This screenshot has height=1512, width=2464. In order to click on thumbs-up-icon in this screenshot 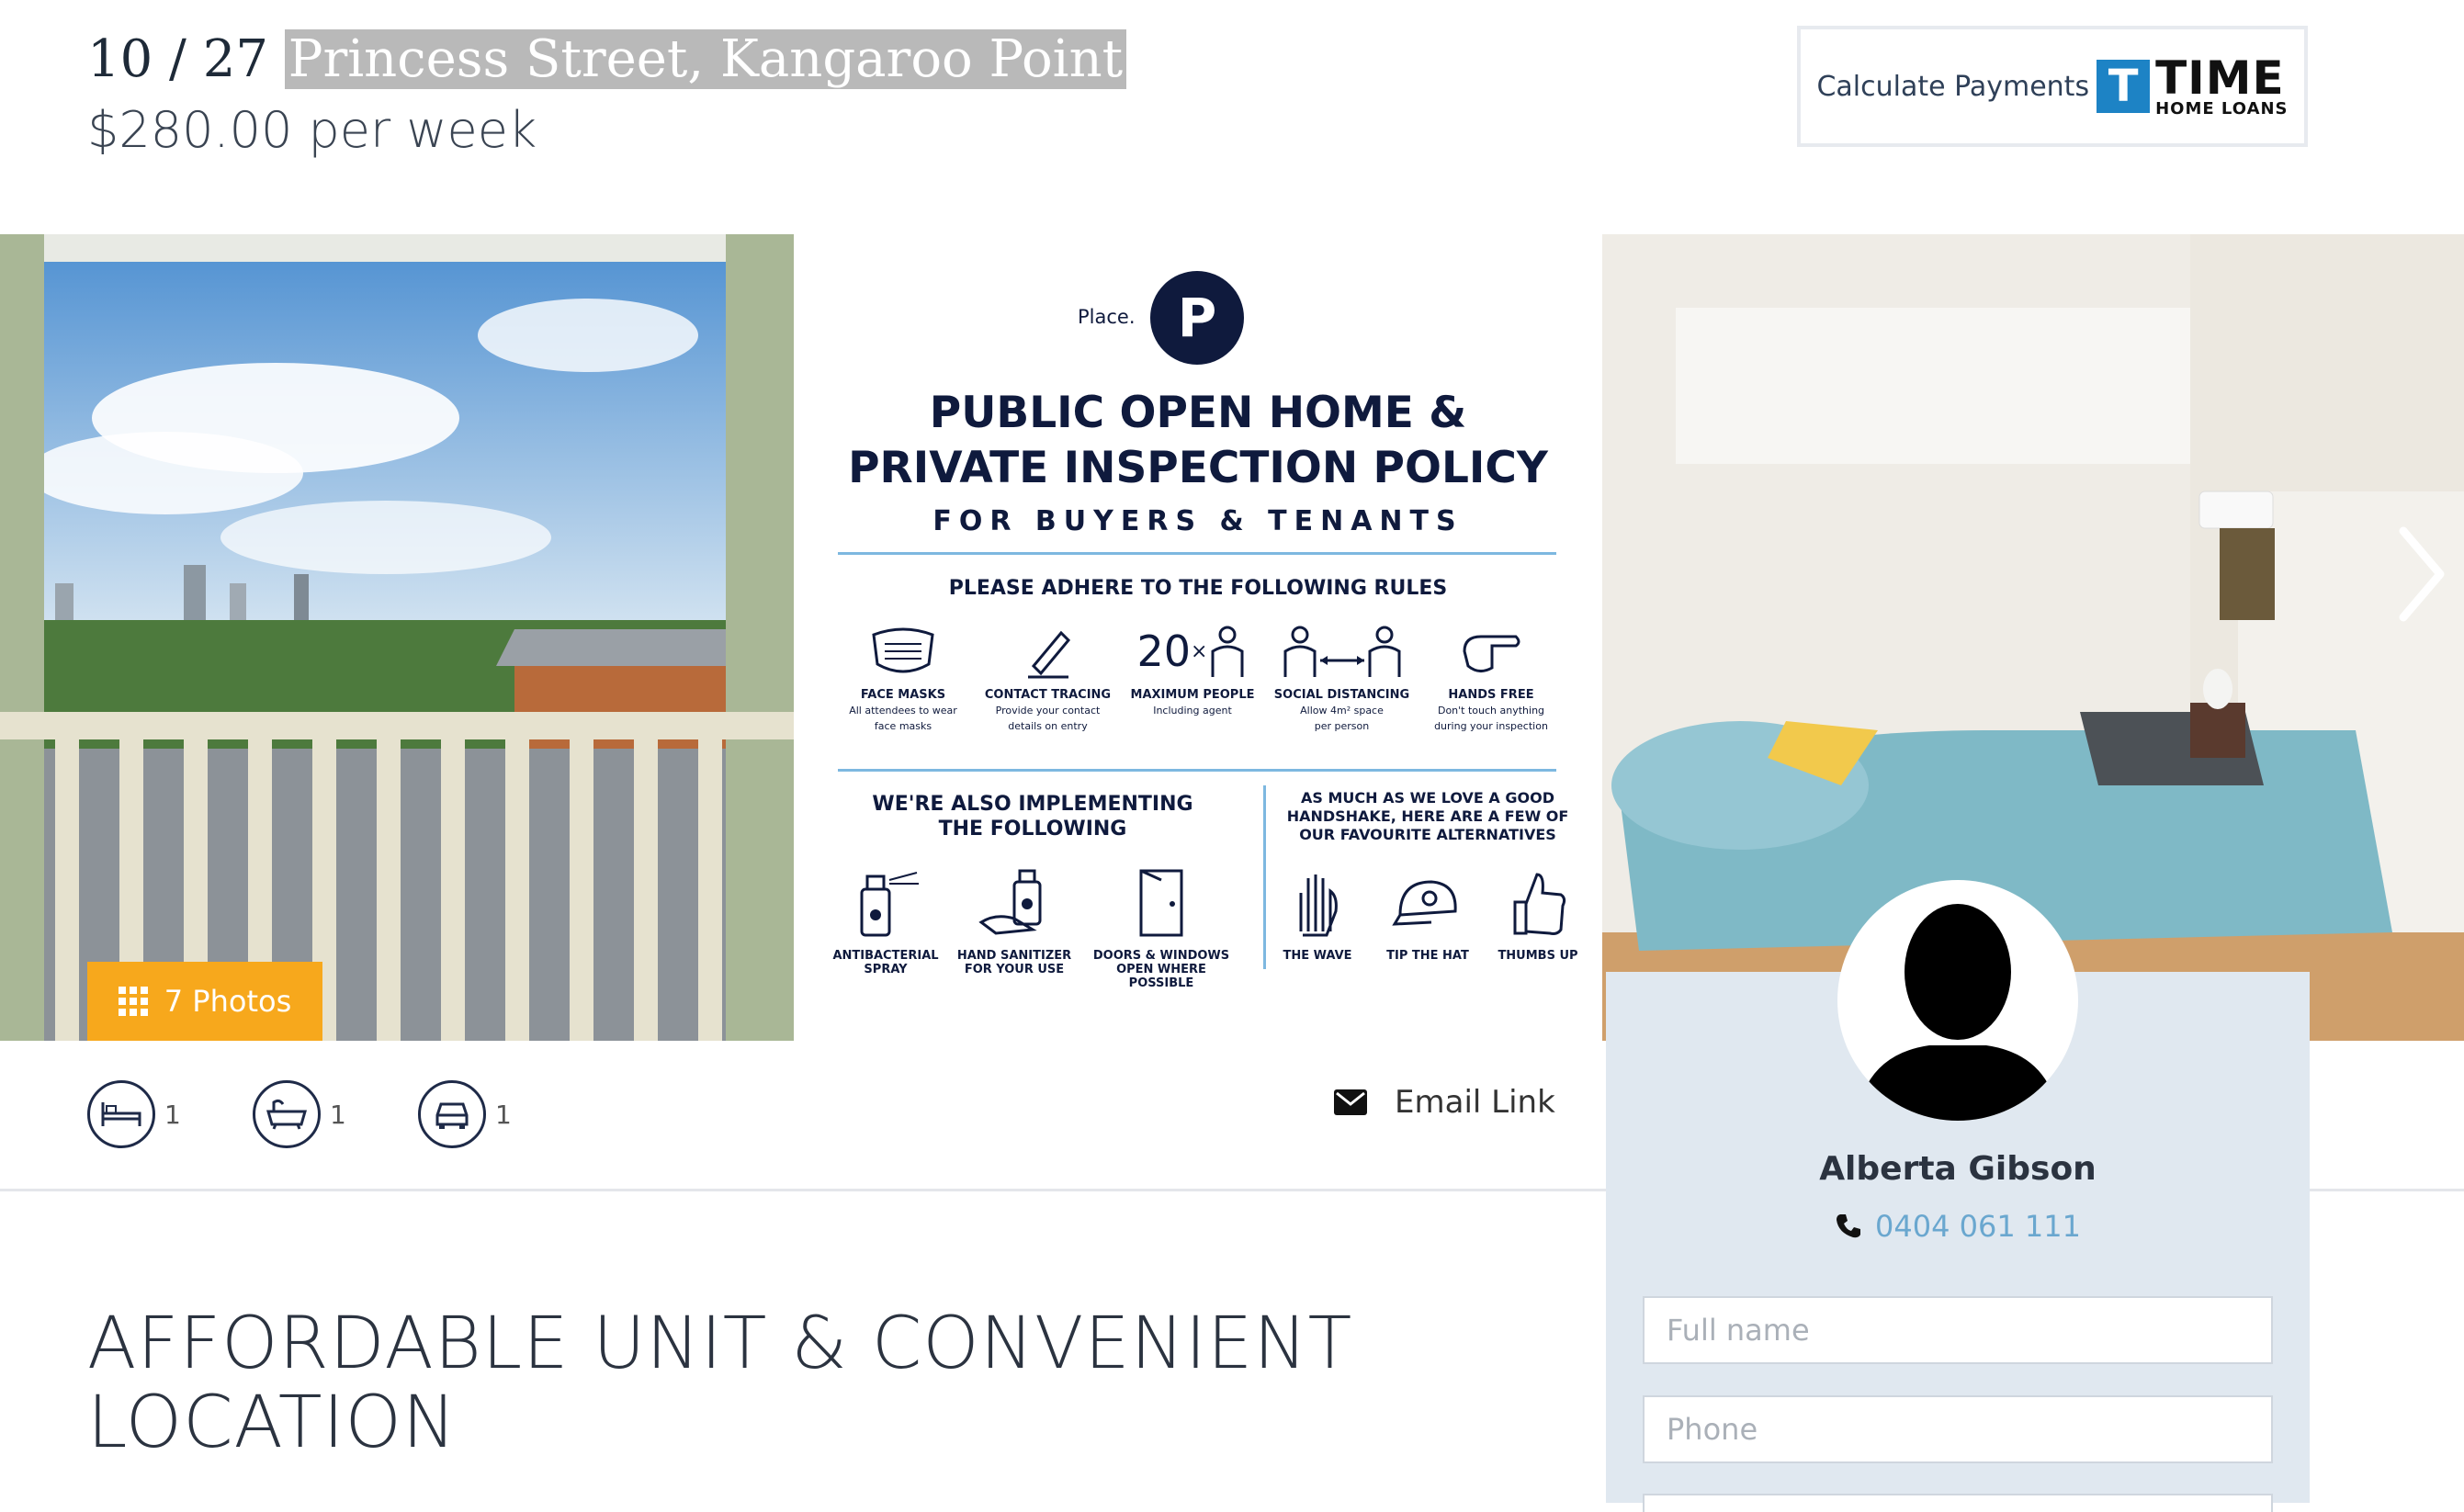, I will do `click(1538, 902)`.